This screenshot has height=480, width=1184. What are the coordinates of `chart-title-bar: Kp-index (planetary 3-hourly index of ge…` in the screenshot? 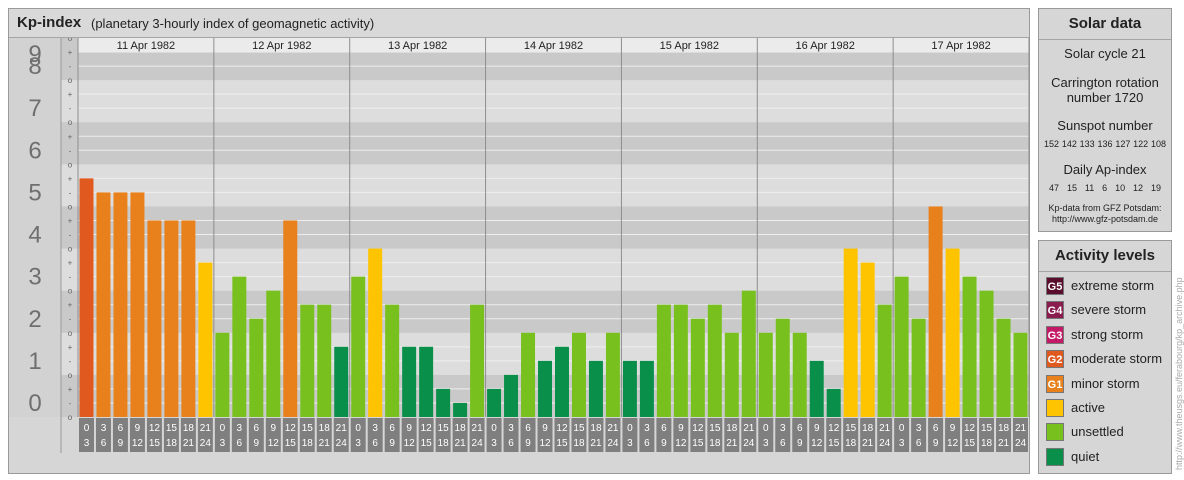 It's located at (519, 23).